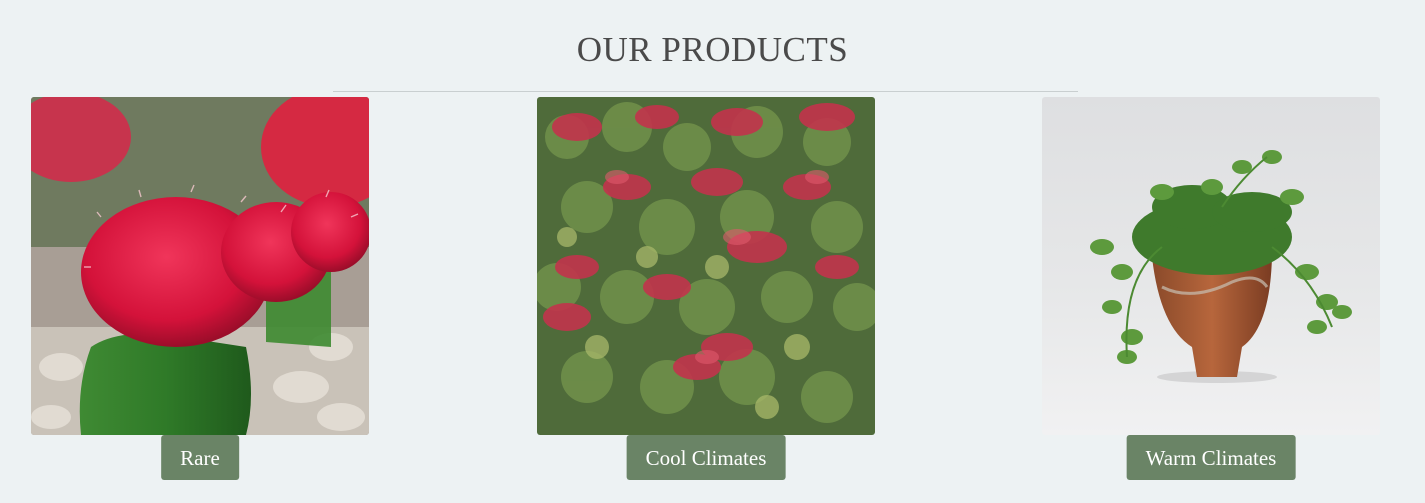 Image resolution: width=1425 pixels, height=503 pixels. What do you see at coordinates (712, 49) in the screenshot?
I see `section-title: OUR PRODUCTS` at bounding box center [712, 49].